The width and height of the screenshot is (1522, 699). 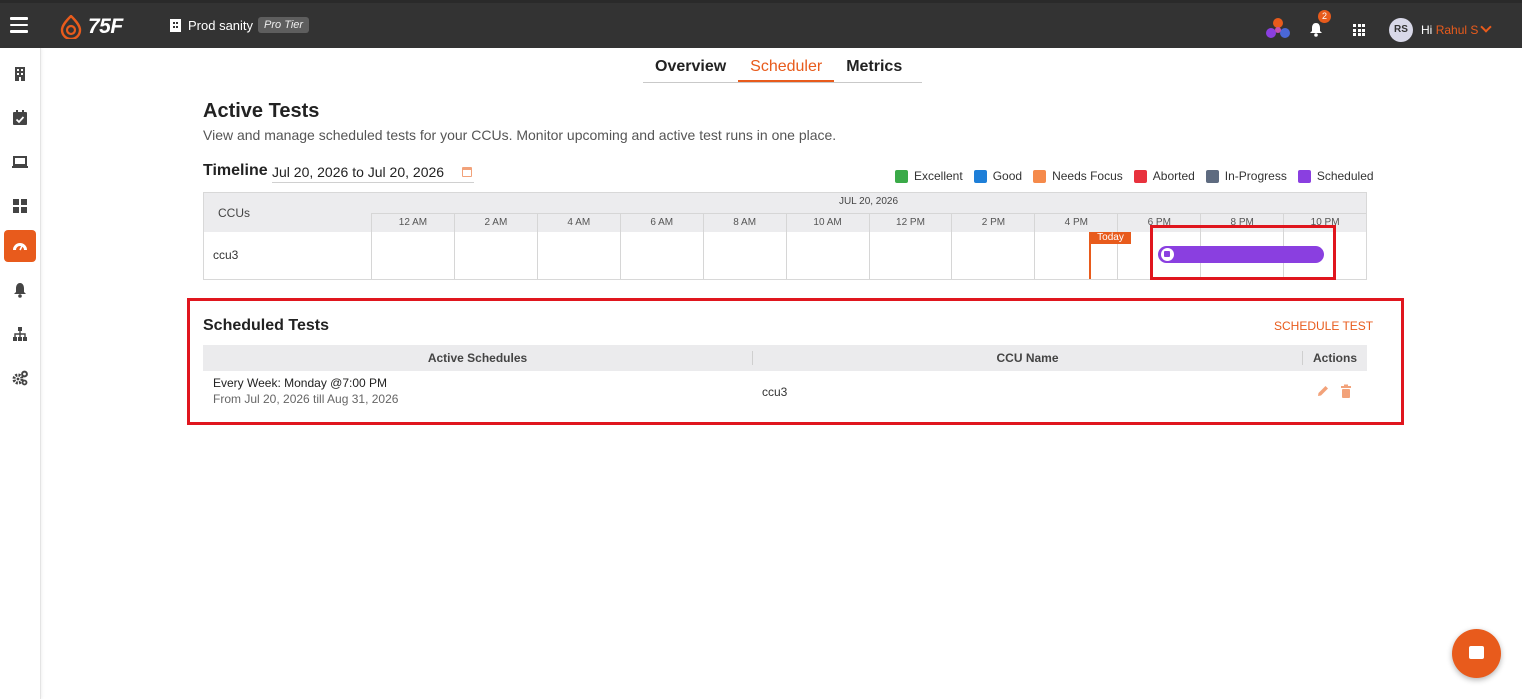 I want to click on gears-icon, so click(x=20, y=378).